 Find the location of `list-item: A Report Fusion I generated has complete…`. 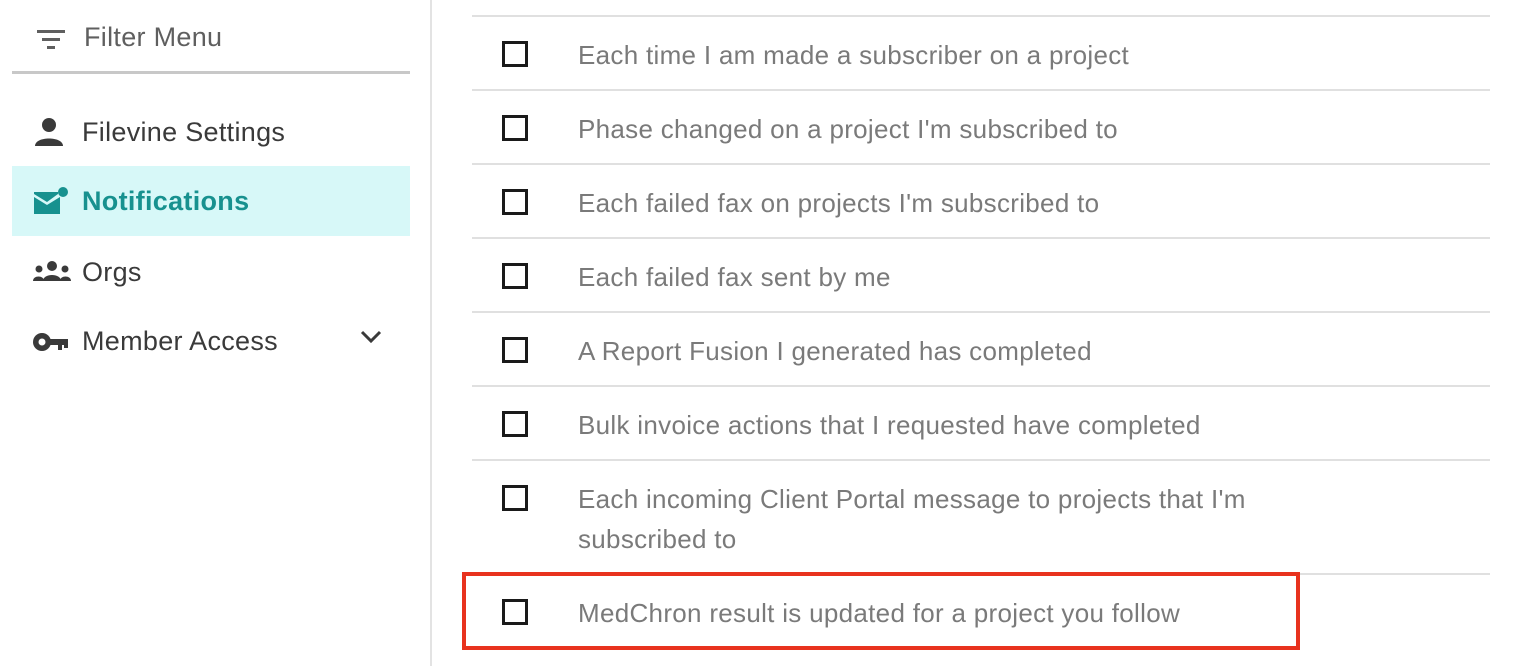

list-item: A Report Fusion I generated has complete… is located at coordinates (981, 349).